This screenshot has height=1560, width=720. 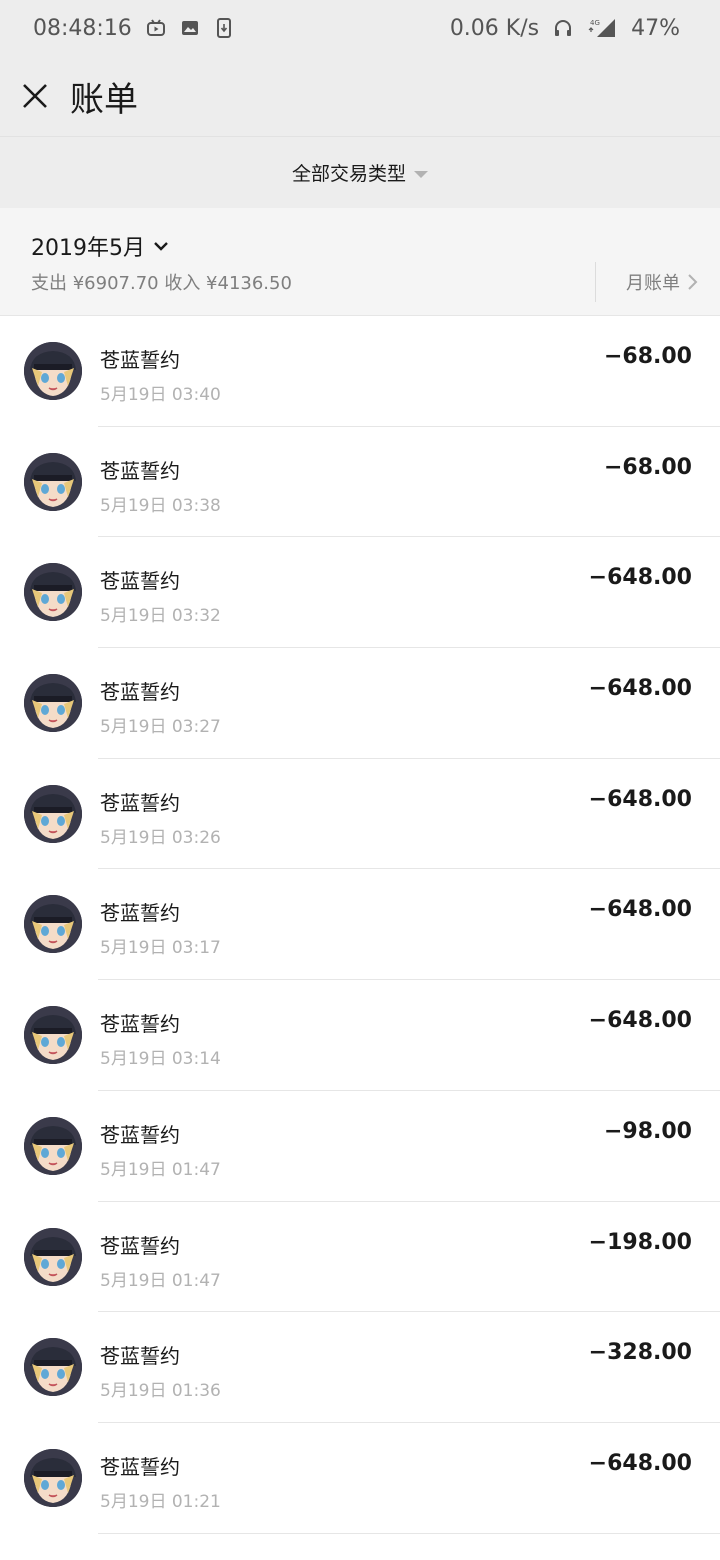 What do you see at coordinates (224, 28) in the screenshot?
I see `download-notification-icon` at bounding box center [224, 28].